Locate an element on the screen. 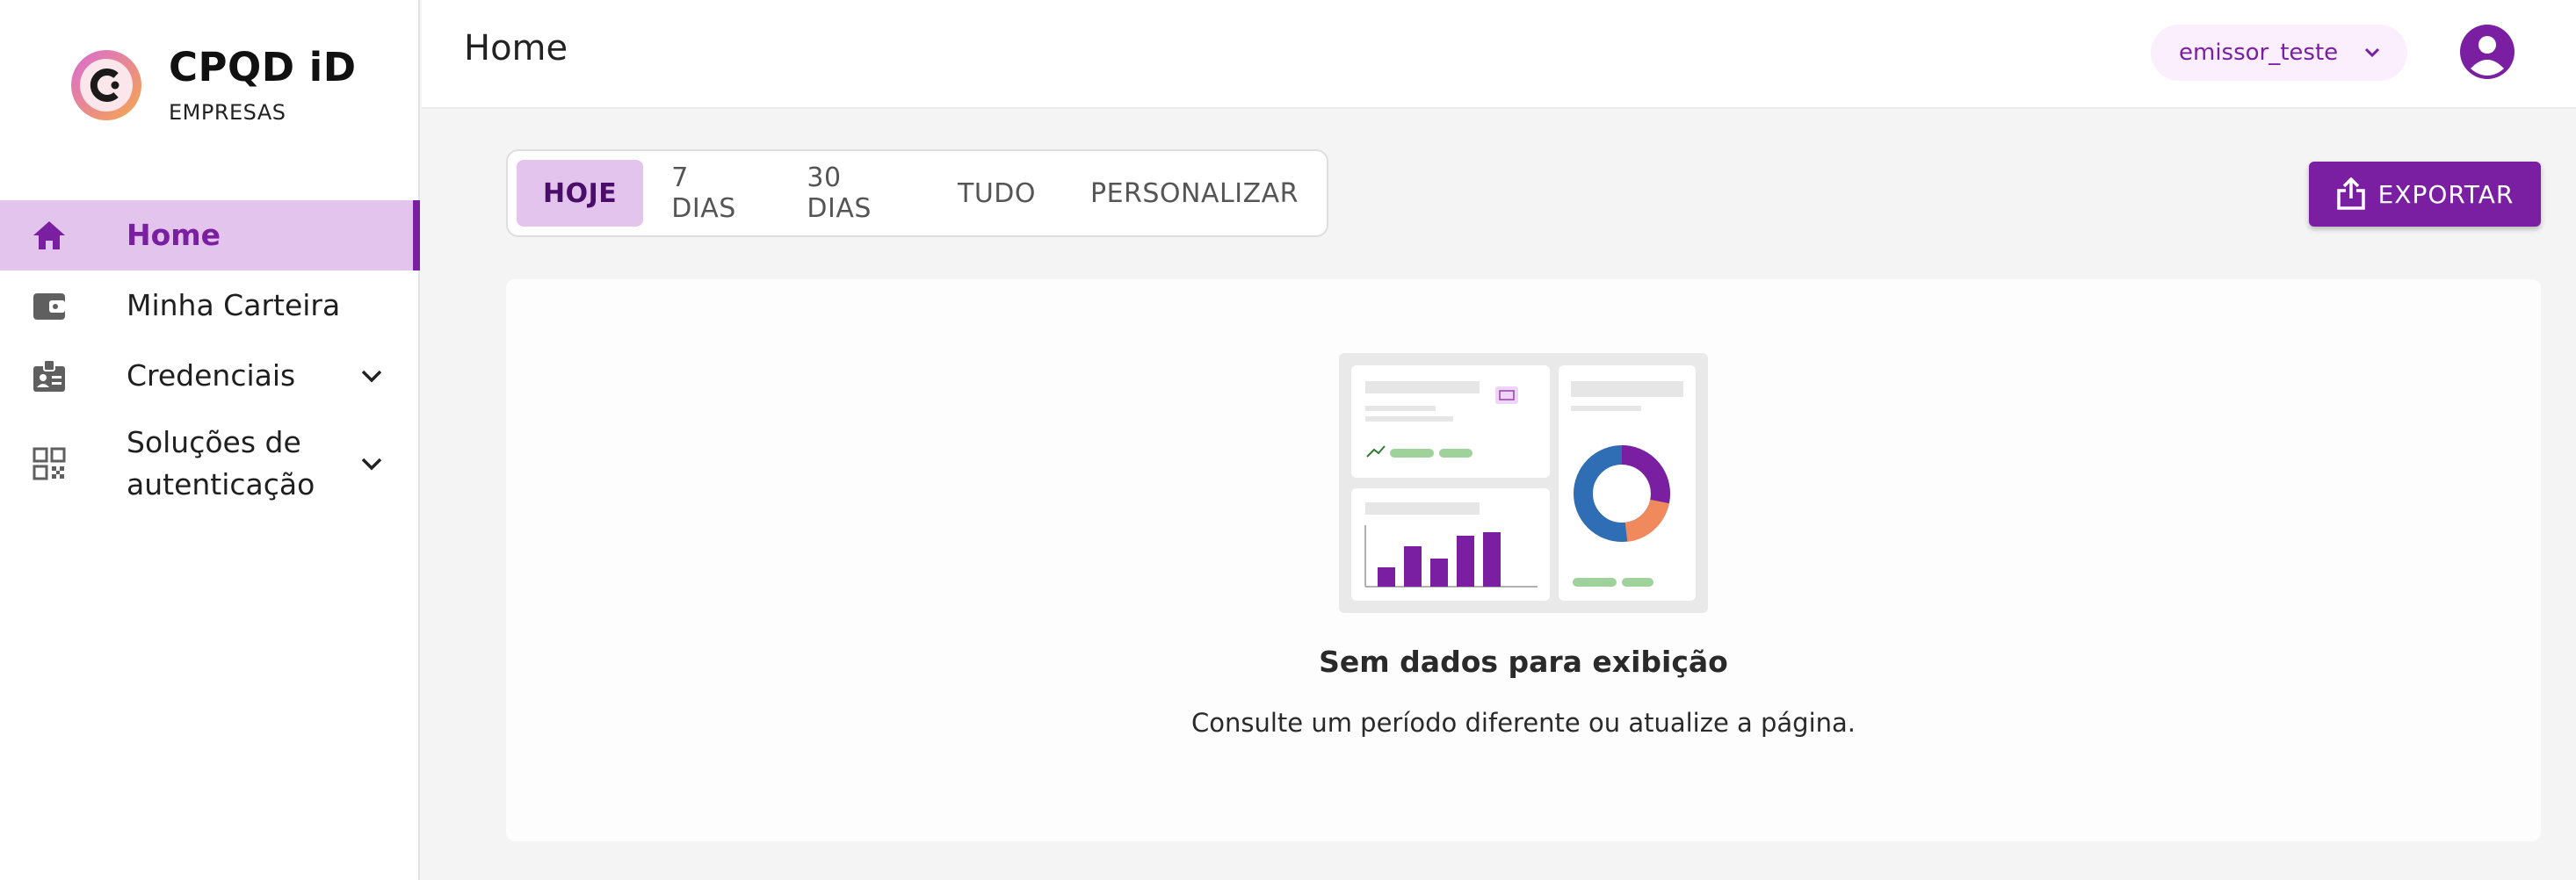 This screenshot has width=2576, height=880. sidebar-item-label: Credenciais is located at coordinates (211, 375).